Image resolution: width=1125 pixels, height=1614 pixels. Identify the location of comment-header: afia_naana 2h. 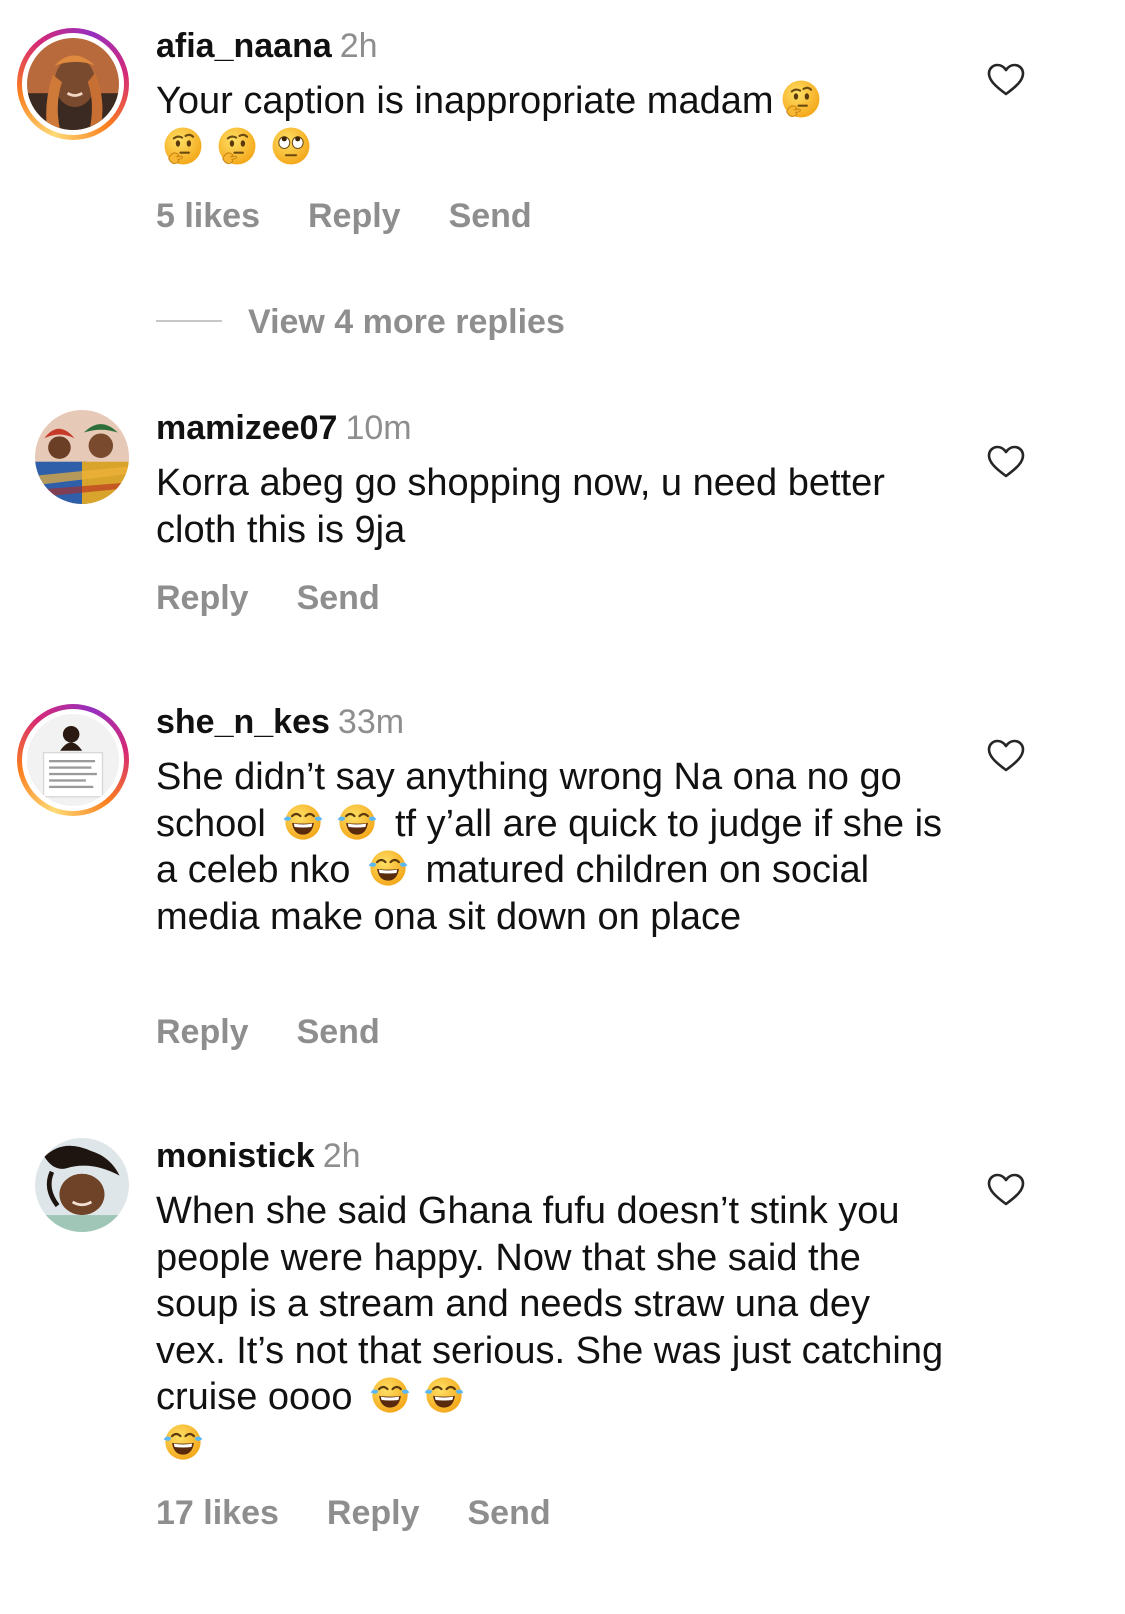
(267, 46).